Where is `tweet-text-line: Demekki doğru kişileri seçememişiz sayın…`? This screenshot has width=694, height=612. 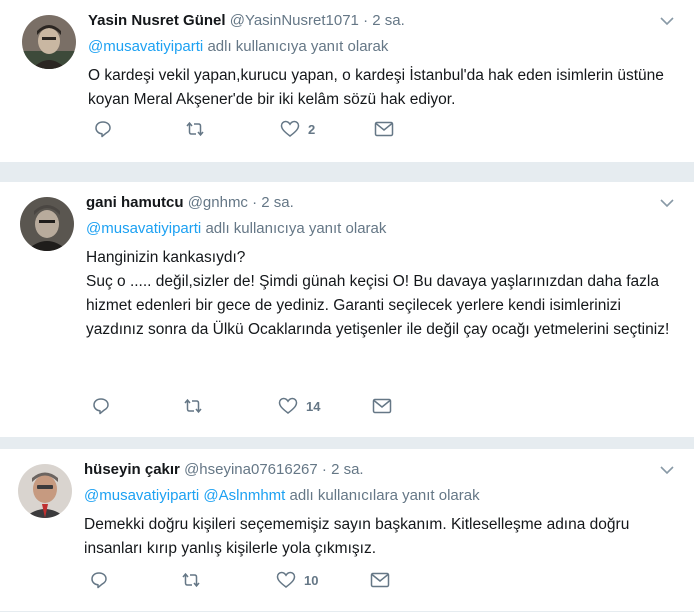 tweet-text-line: Demekki doğru kişileri seçememişiz sayın… is located at coordinates (357, 536).